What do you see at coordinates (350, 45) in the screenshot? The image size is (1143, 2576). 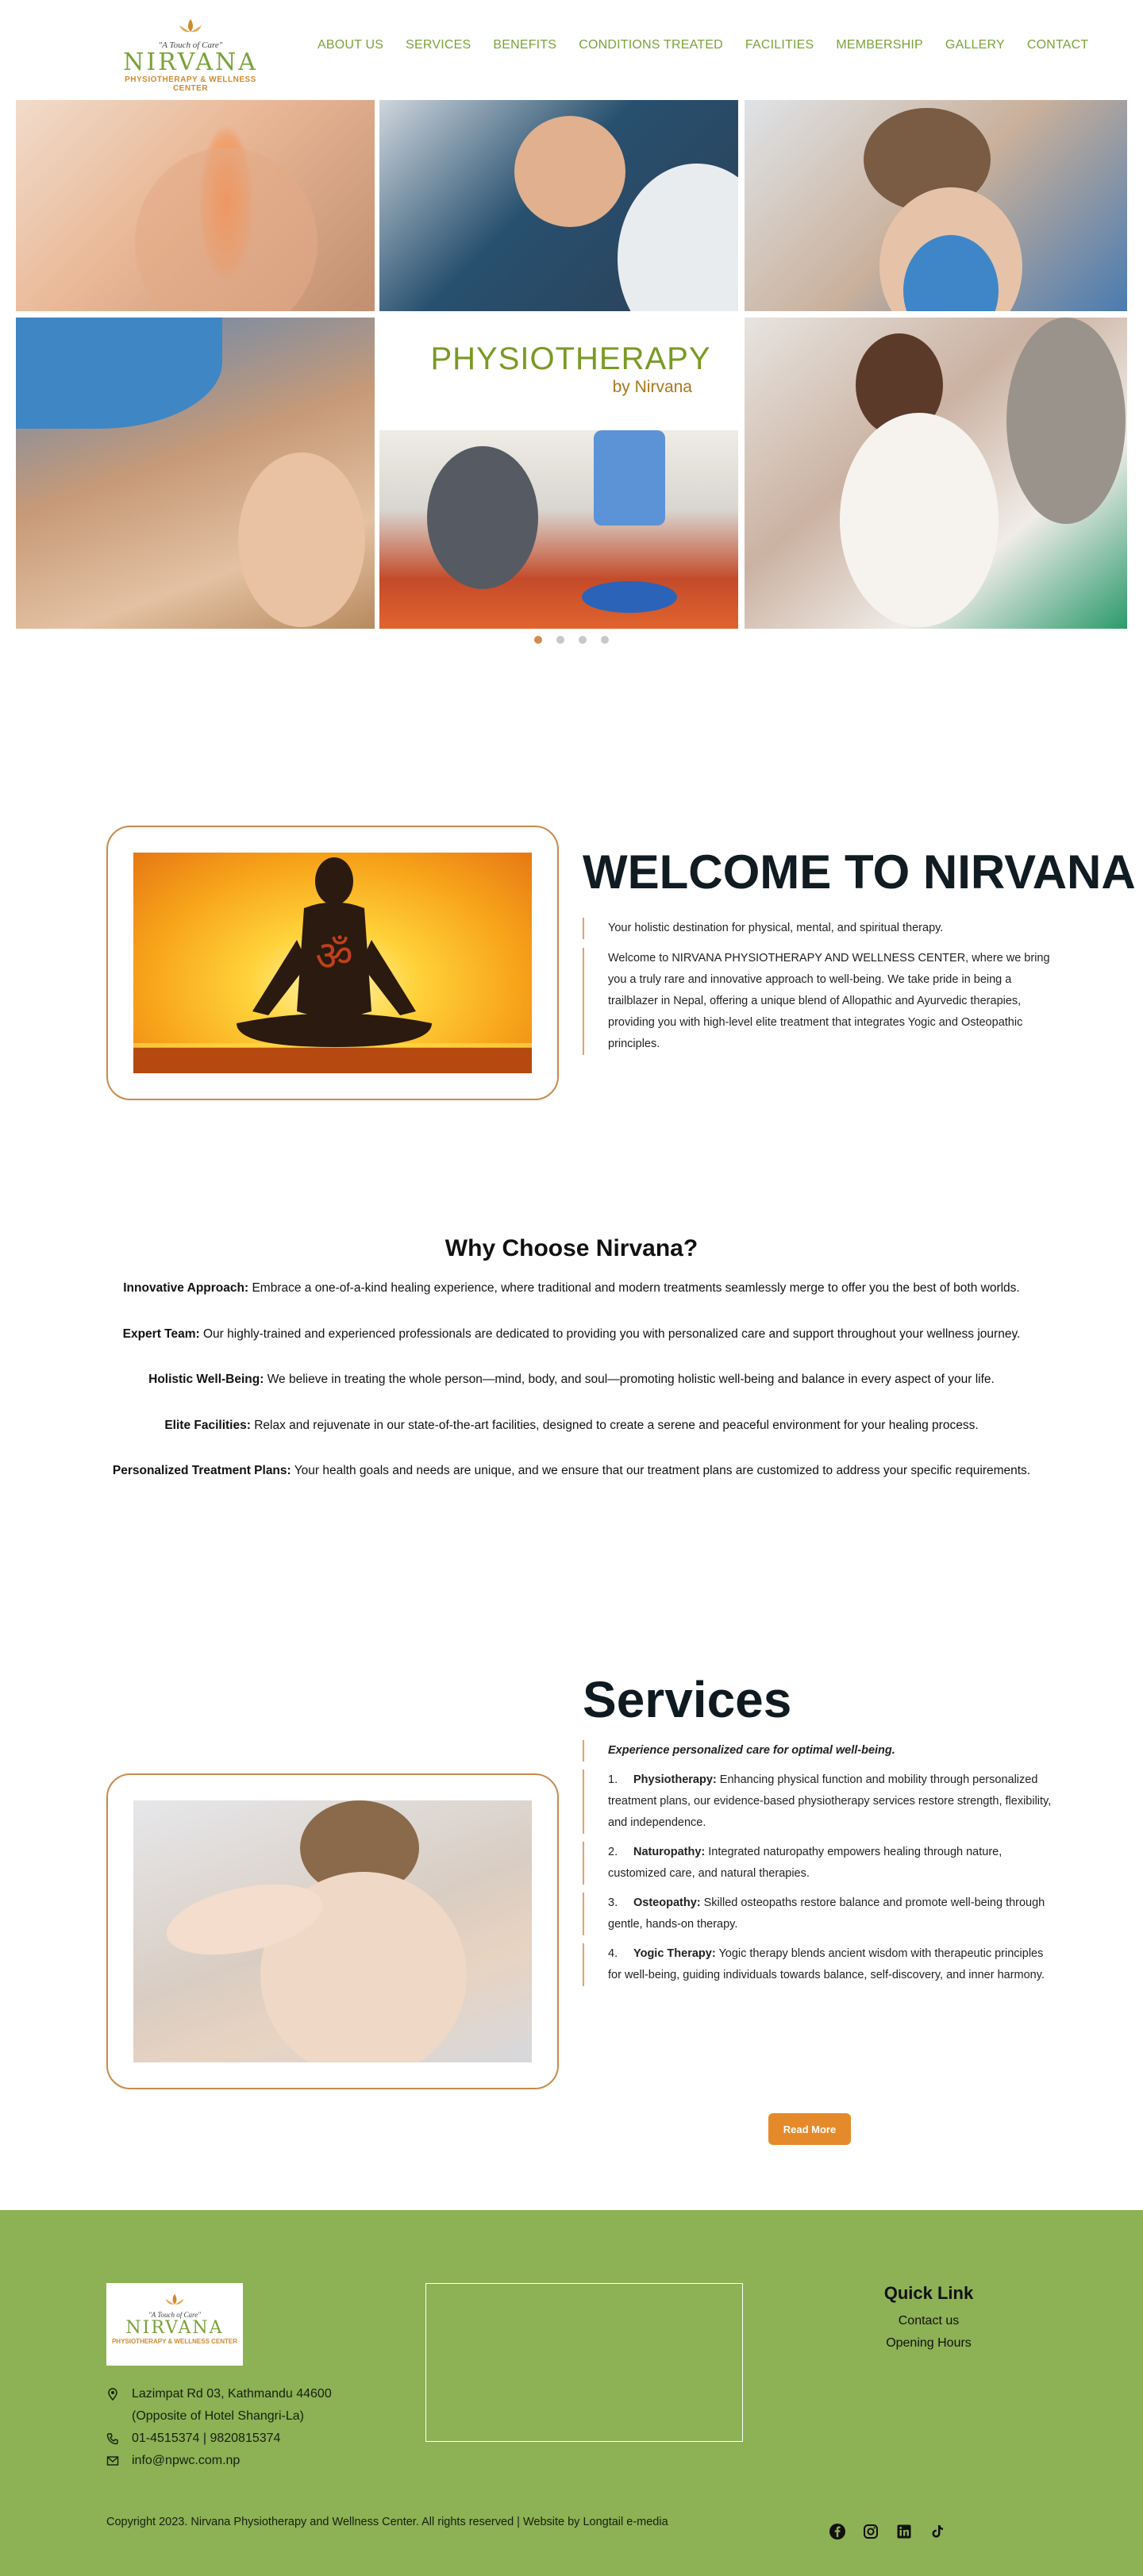 I see `nav-about-us: ABOUT US` at bounding box center [350, 45].